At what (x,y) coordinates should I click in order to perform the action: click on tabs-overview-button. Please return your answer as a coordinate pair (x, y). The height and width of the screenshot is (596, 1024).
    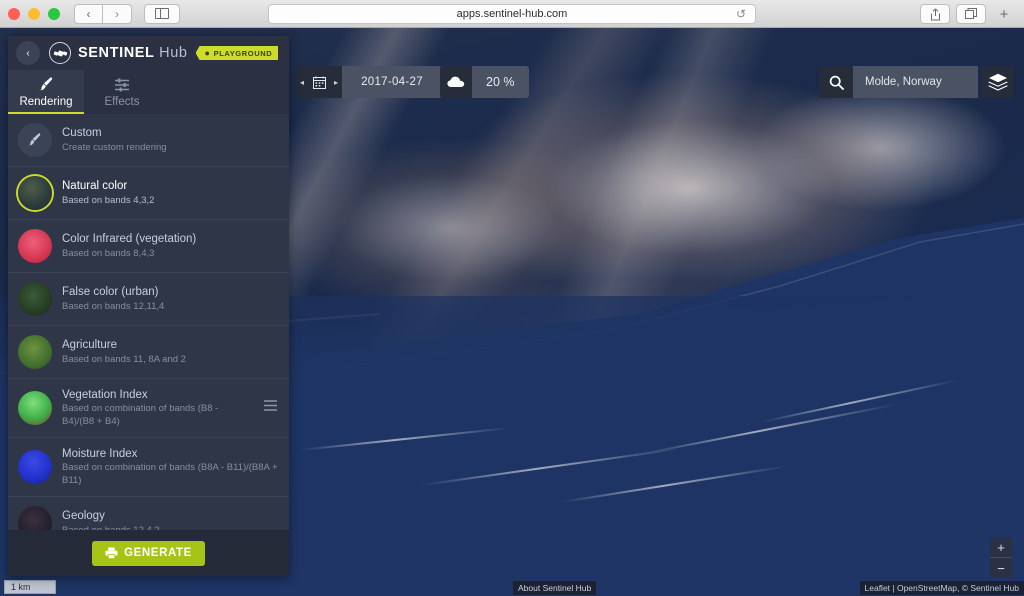
    Looking at the image, I should click on (971, 14).